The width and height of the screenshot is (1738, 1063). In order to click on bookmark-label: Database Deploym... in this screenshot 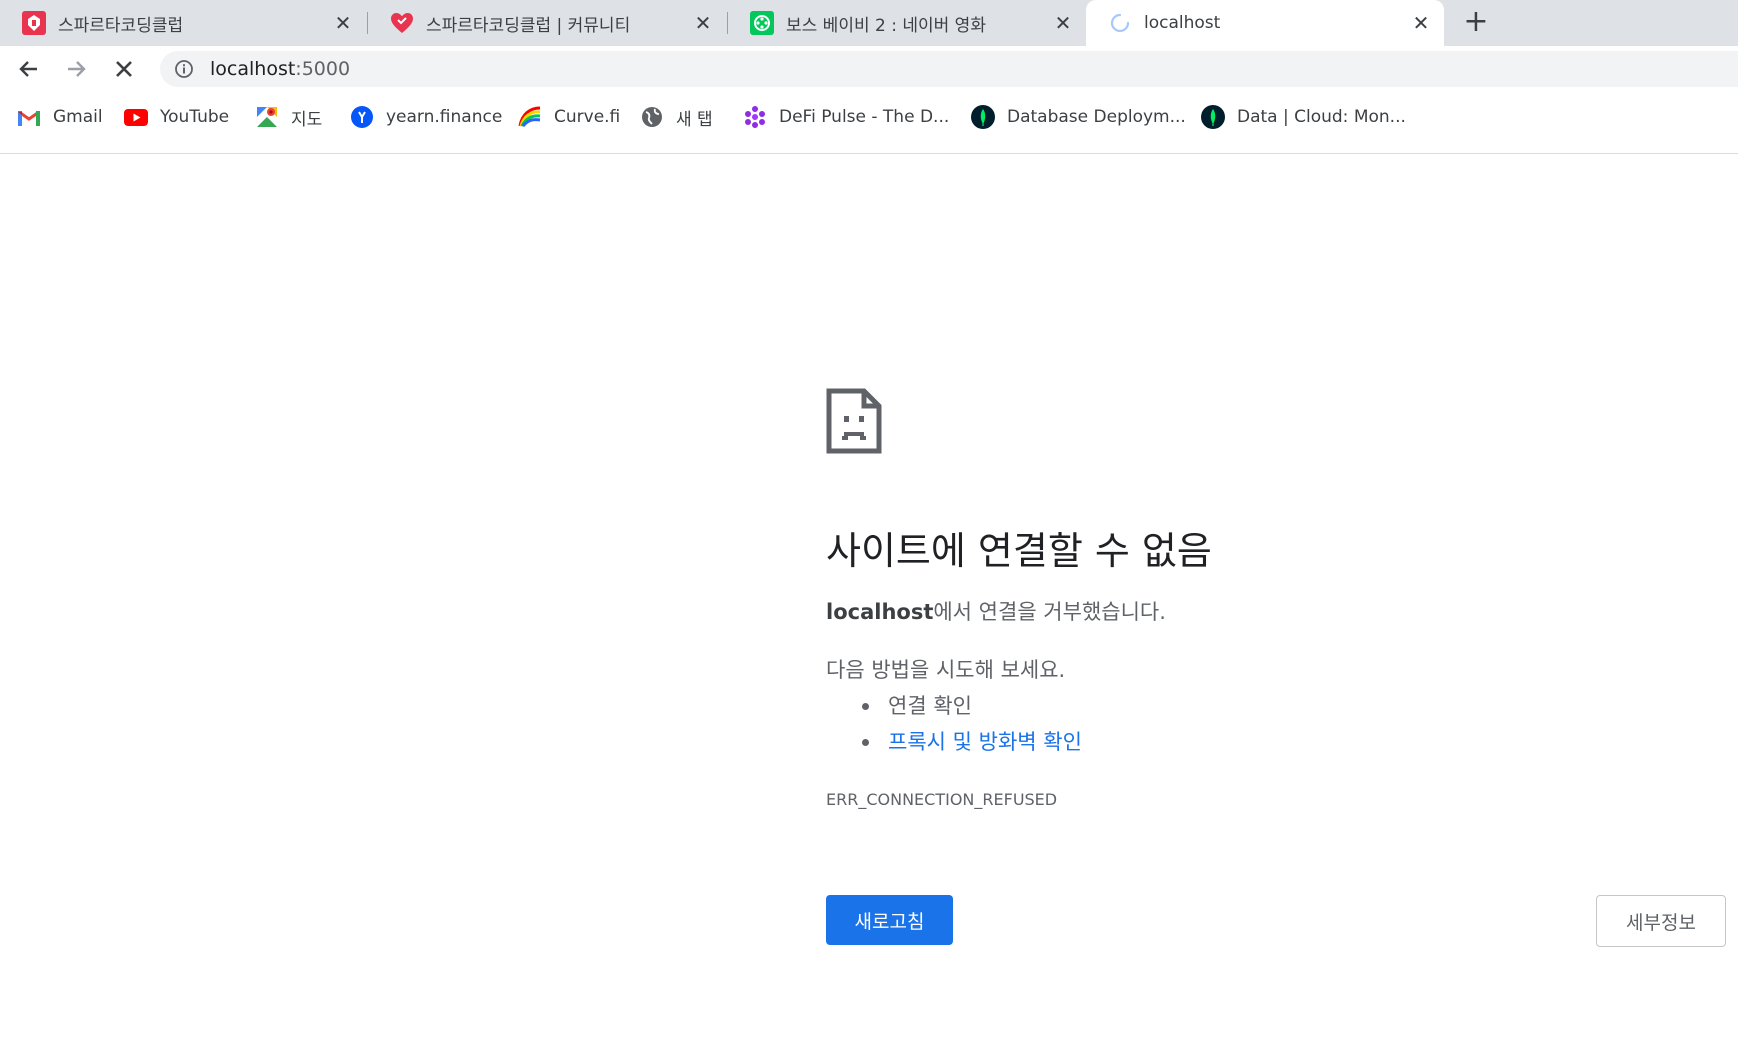, I will do `click(1096, 117)`.